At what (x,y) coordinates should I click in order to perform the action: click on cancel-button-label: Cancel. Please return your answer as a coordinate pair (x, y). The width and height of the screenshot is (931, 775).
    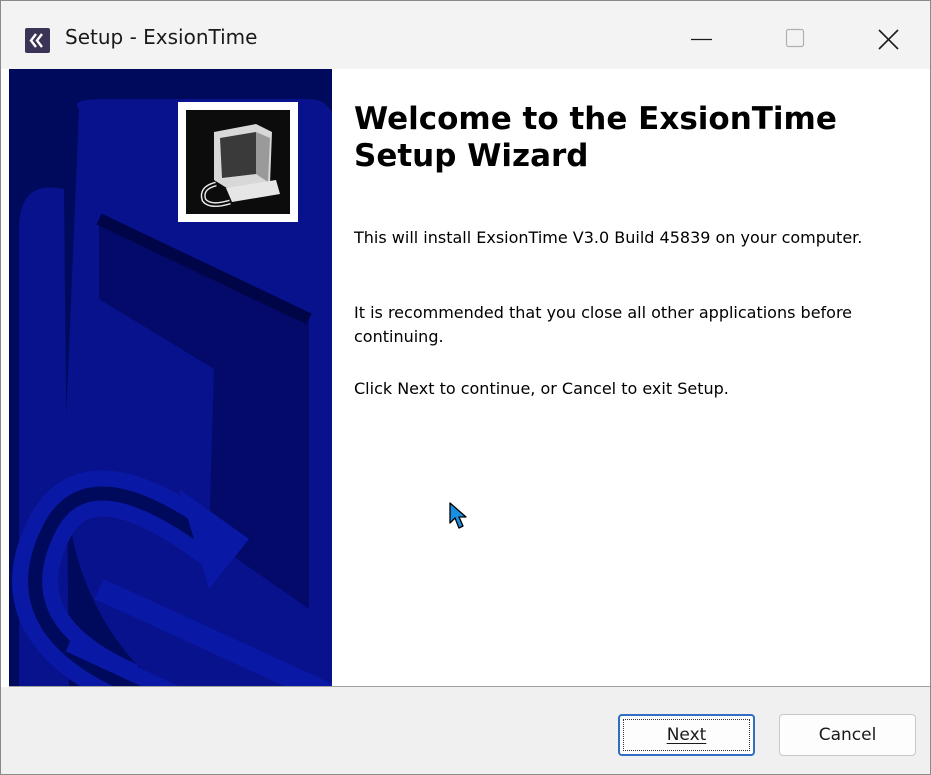
    Looking at the image, I should click on (847, 735).